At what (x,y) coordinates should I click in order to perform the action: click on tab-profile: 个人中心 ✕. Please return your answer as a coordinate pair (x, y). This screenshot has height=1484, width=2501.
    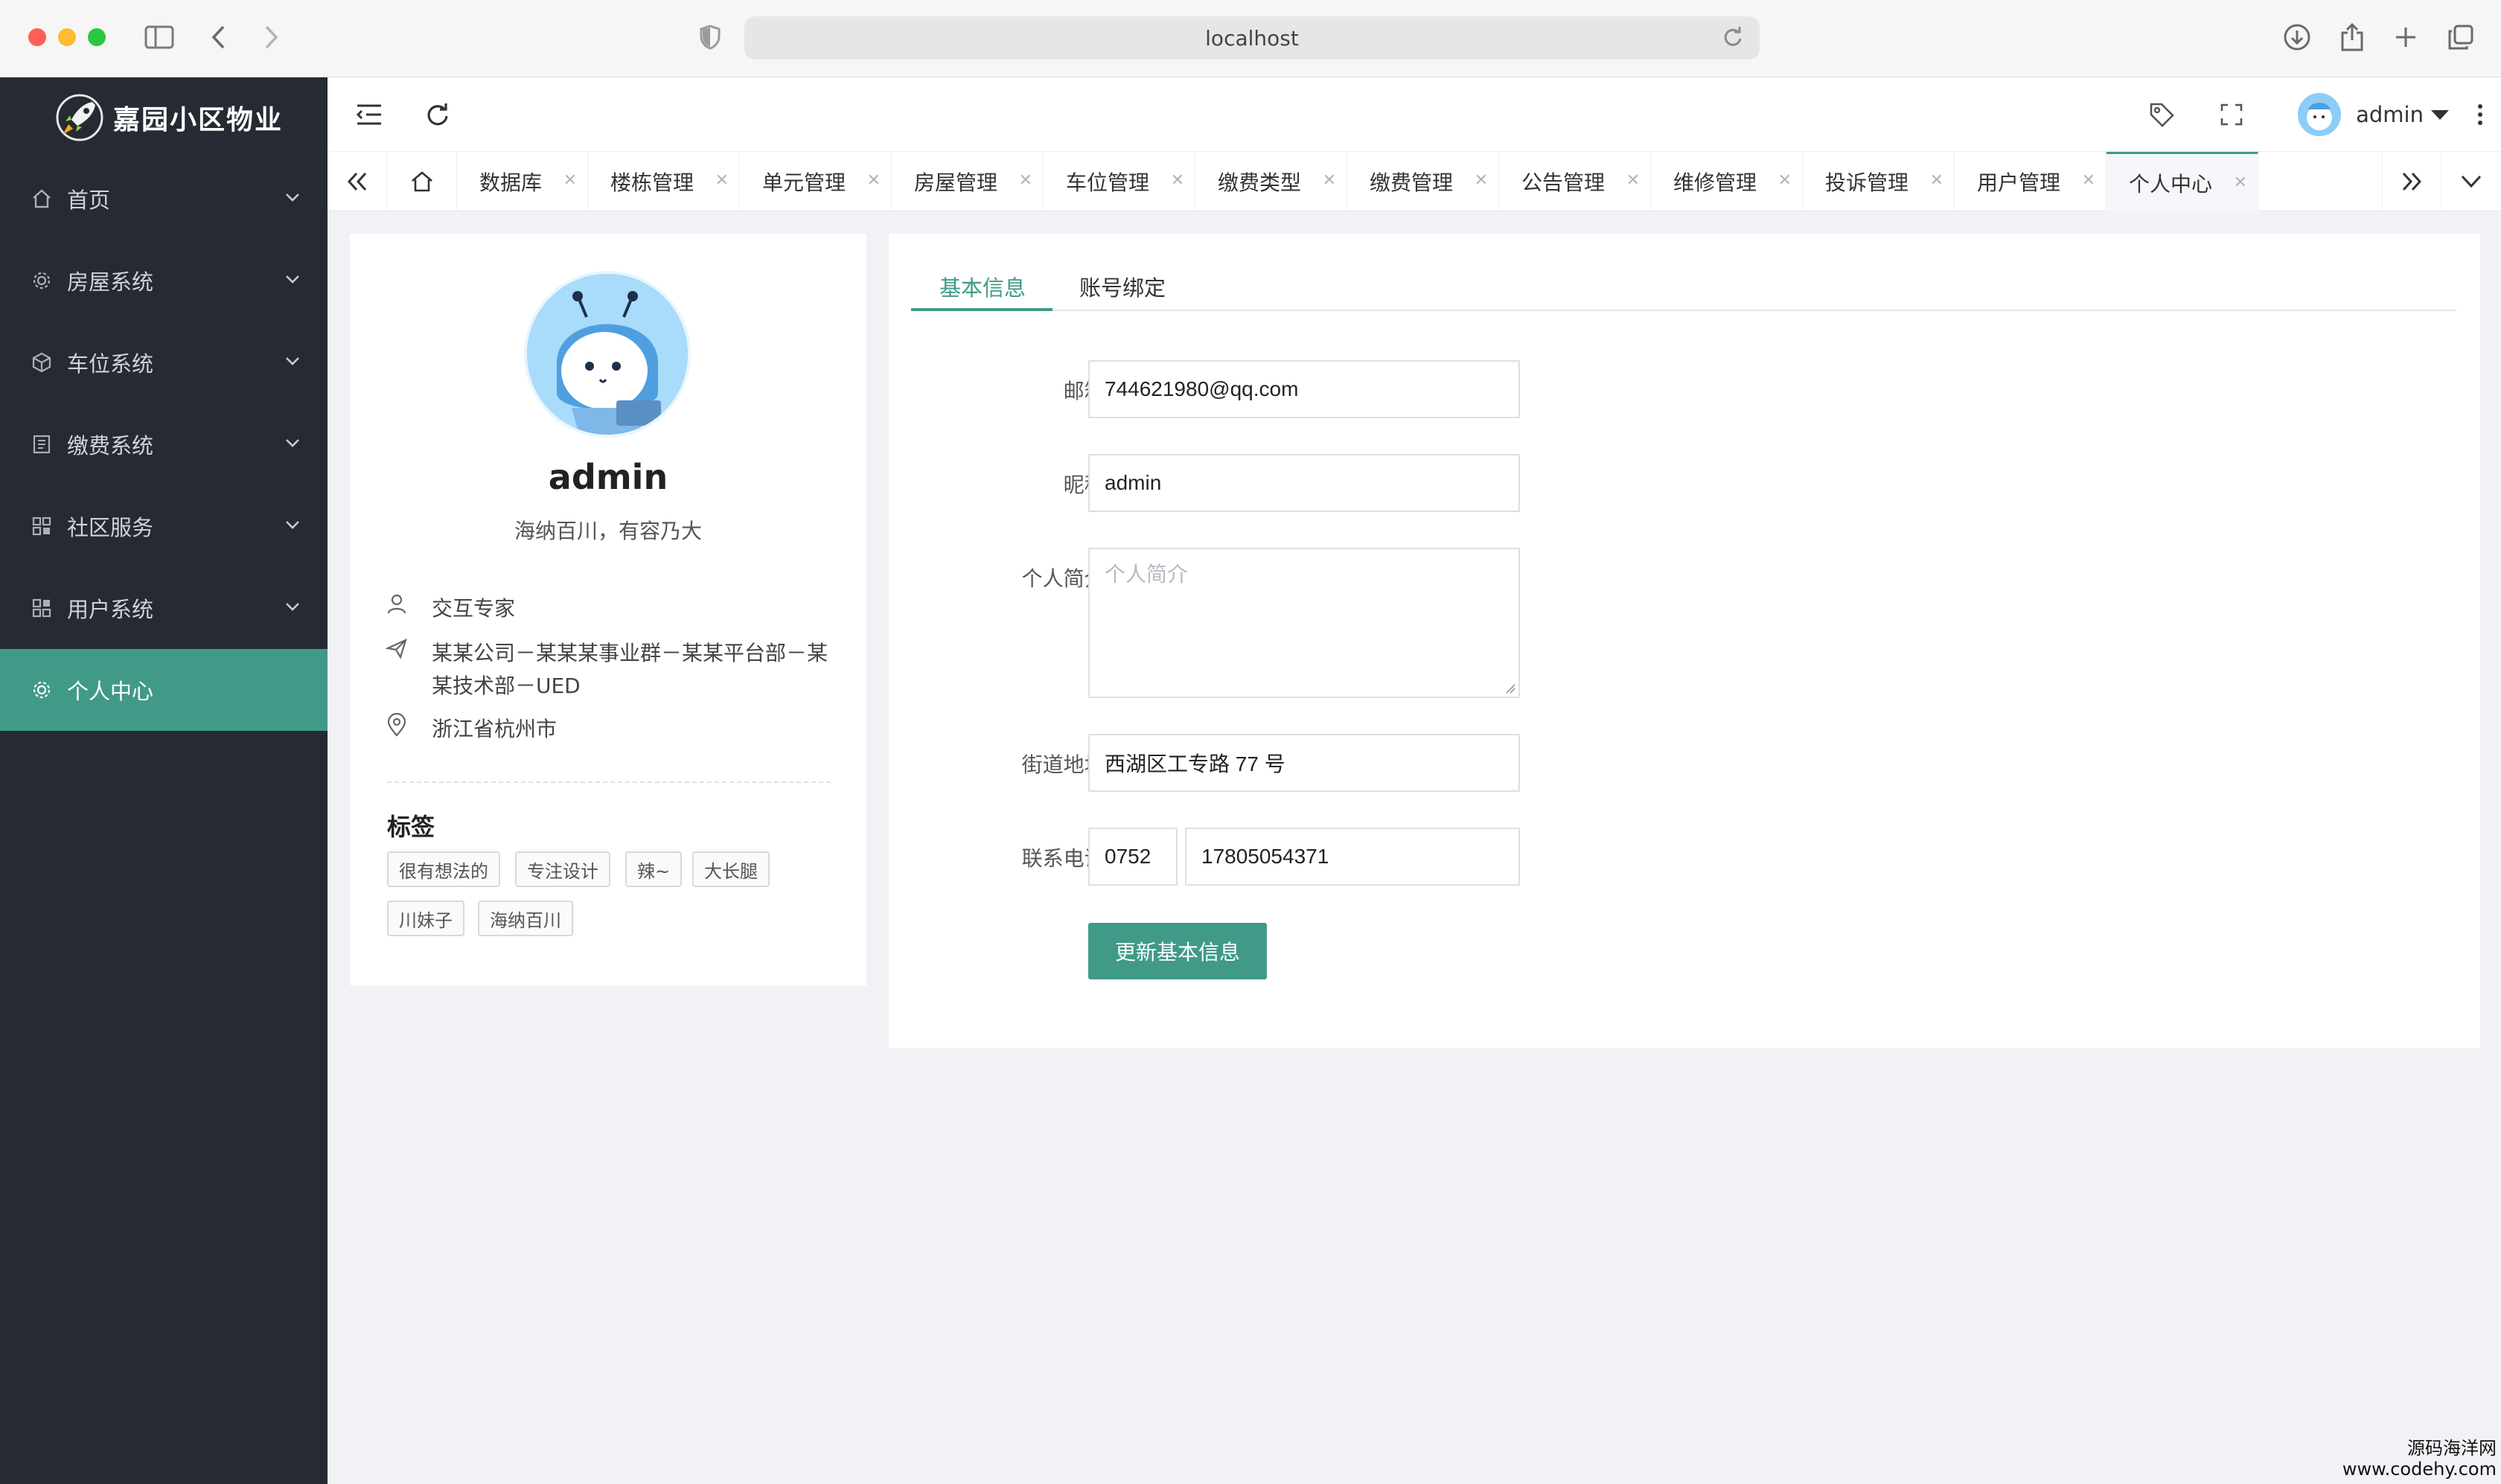
    Looking at the image, I should click on (2182, 181).